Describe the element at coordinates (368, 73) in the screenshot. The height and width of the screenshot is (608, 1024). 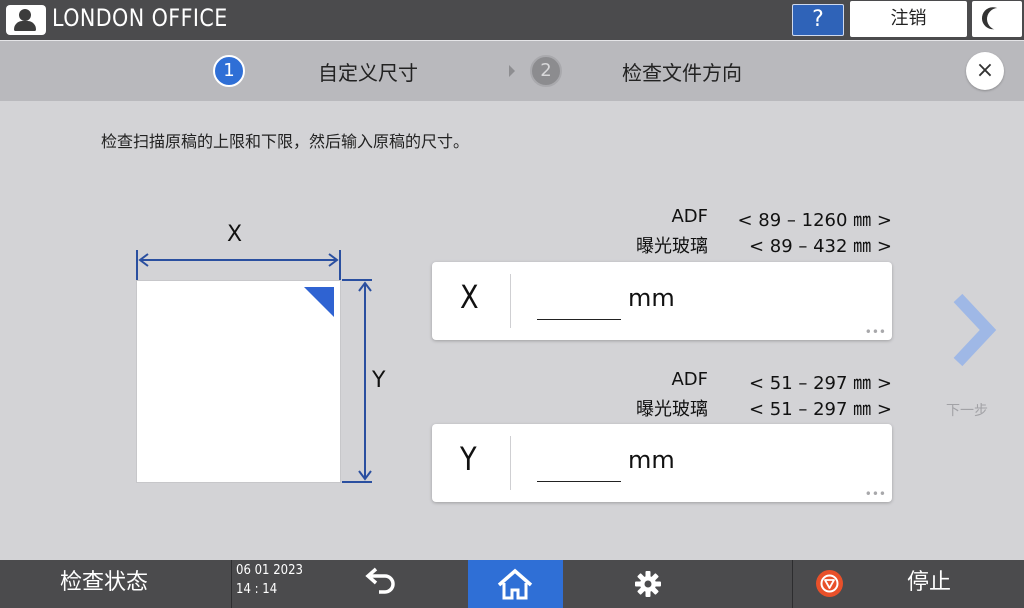
I see `step-1-label: 自定义尺寸` at that location.